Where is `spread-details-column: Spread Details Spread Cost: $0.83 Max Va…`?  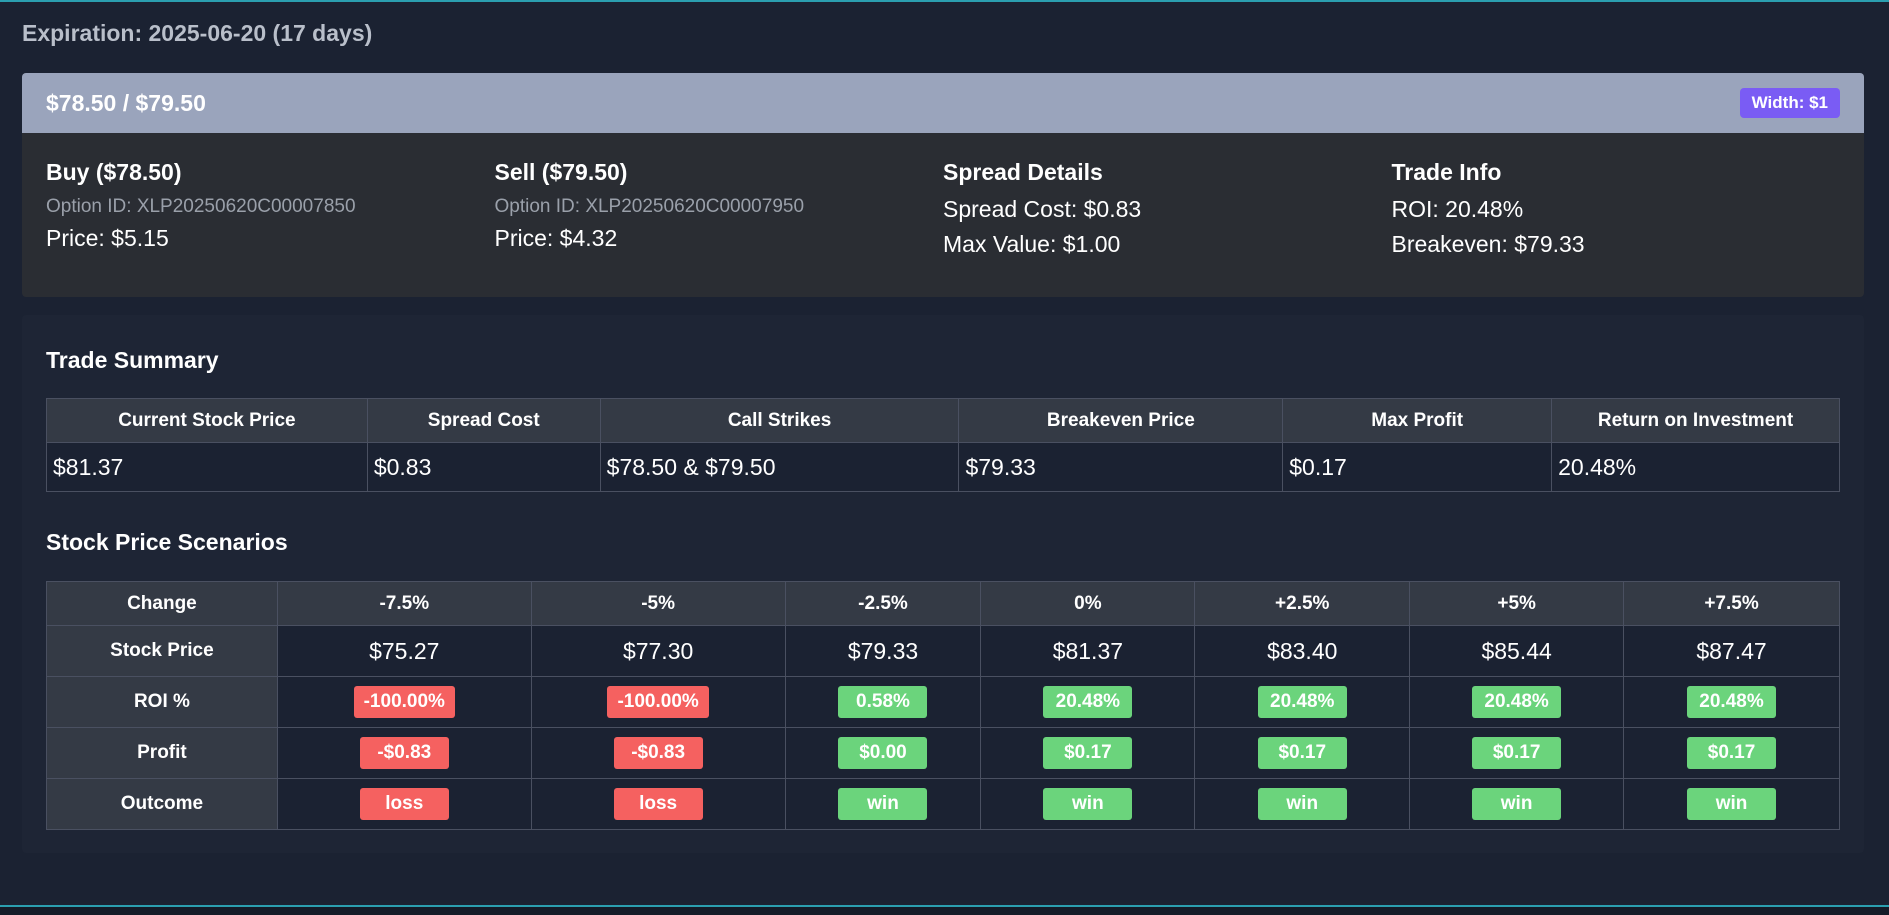 spread-details-column: Spread Details Spread Cost: $0.83 Max Va… is located at coordinates (1167, 212).